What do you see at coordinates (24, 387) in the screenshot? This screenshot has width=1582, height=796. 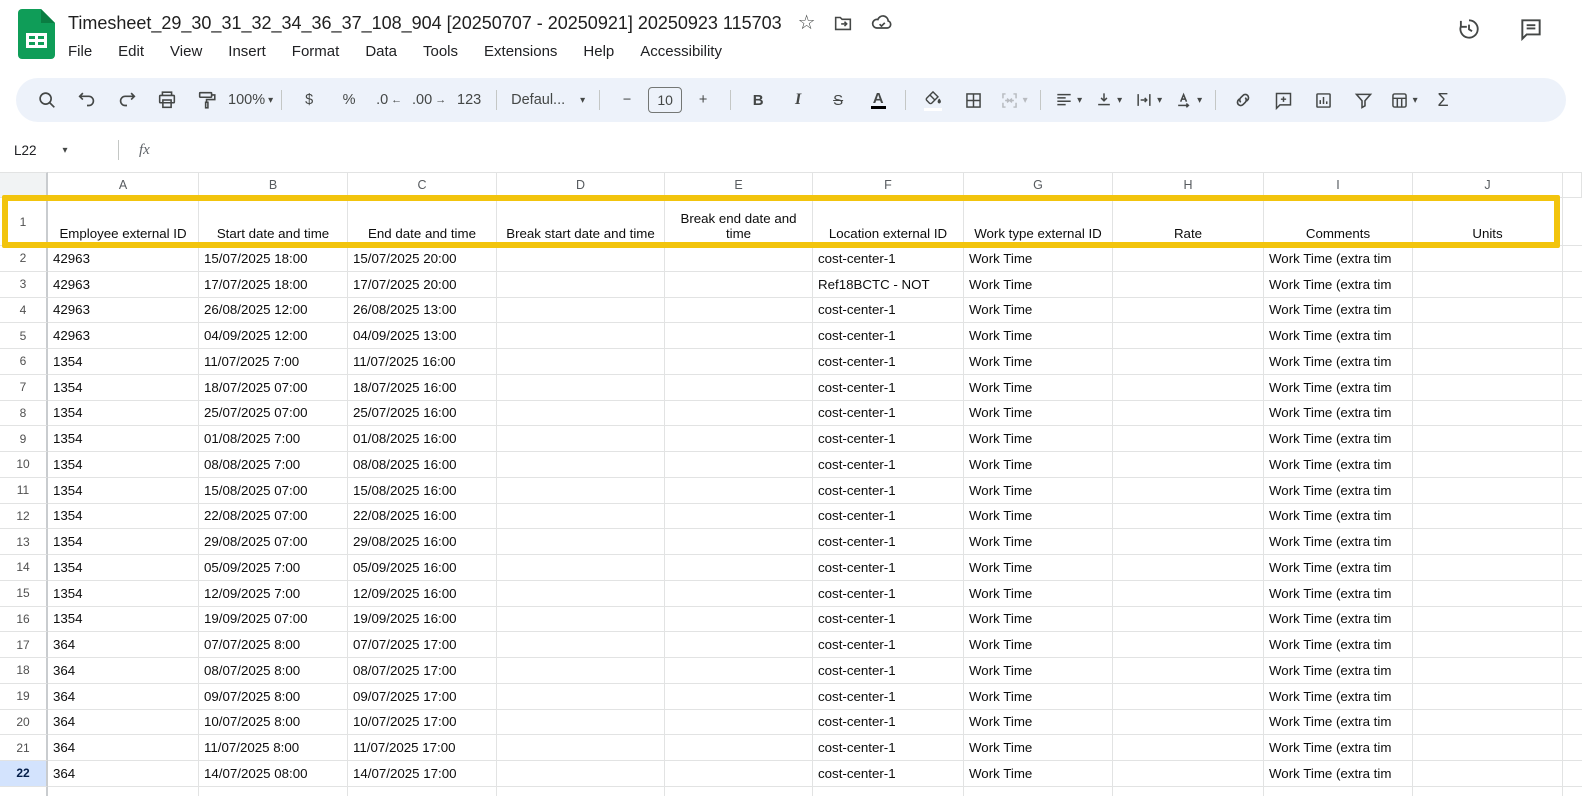 I see `row-header-7: 7` at bounding box center [24, 387].